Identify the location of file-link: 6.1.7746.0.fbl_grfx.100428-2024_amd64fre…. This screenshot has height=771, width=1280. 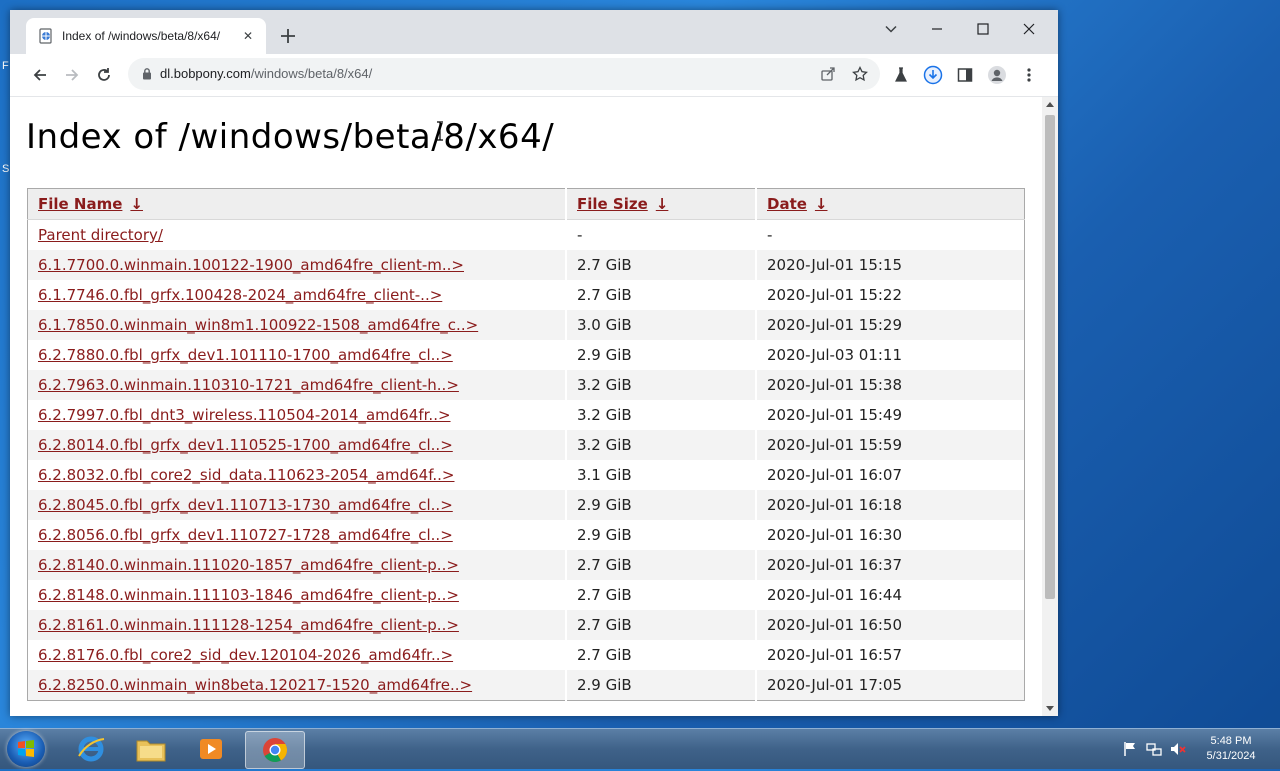
(240, 295).